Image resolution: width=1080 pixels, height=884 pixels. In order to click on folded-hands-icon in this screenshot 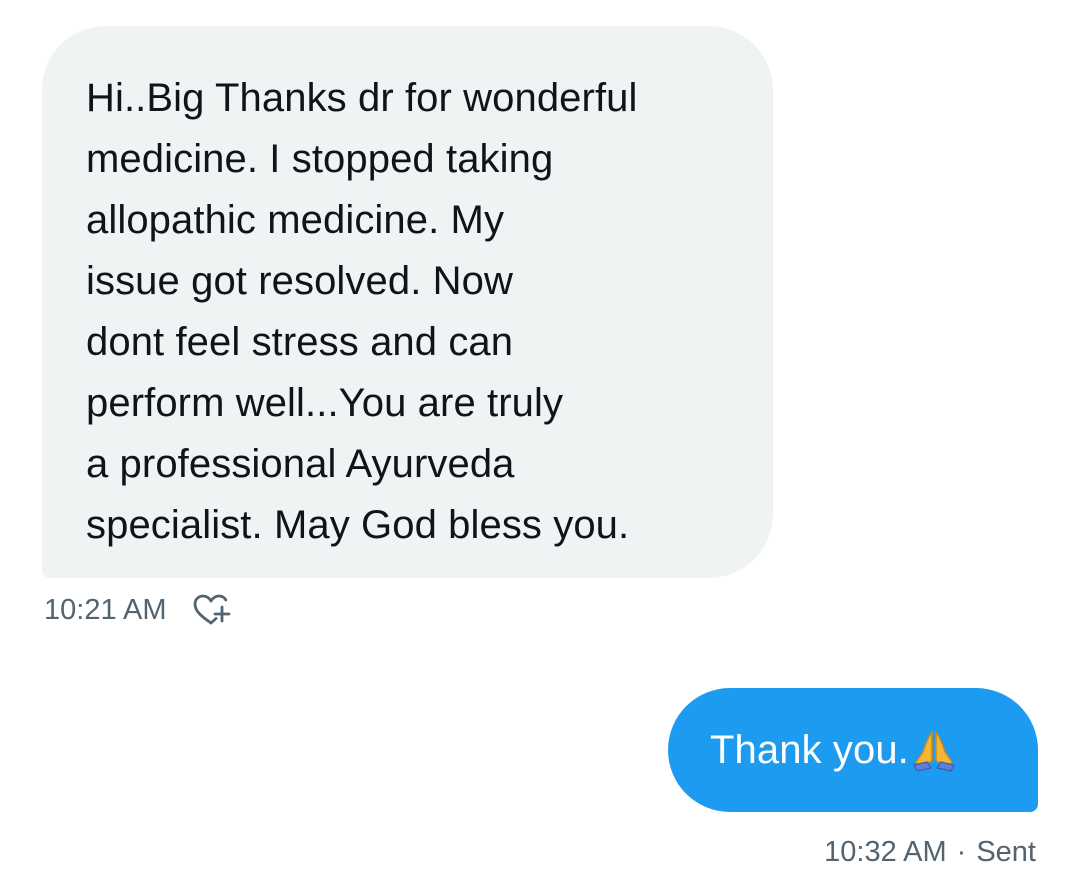, I will do `click(934, 751)`.